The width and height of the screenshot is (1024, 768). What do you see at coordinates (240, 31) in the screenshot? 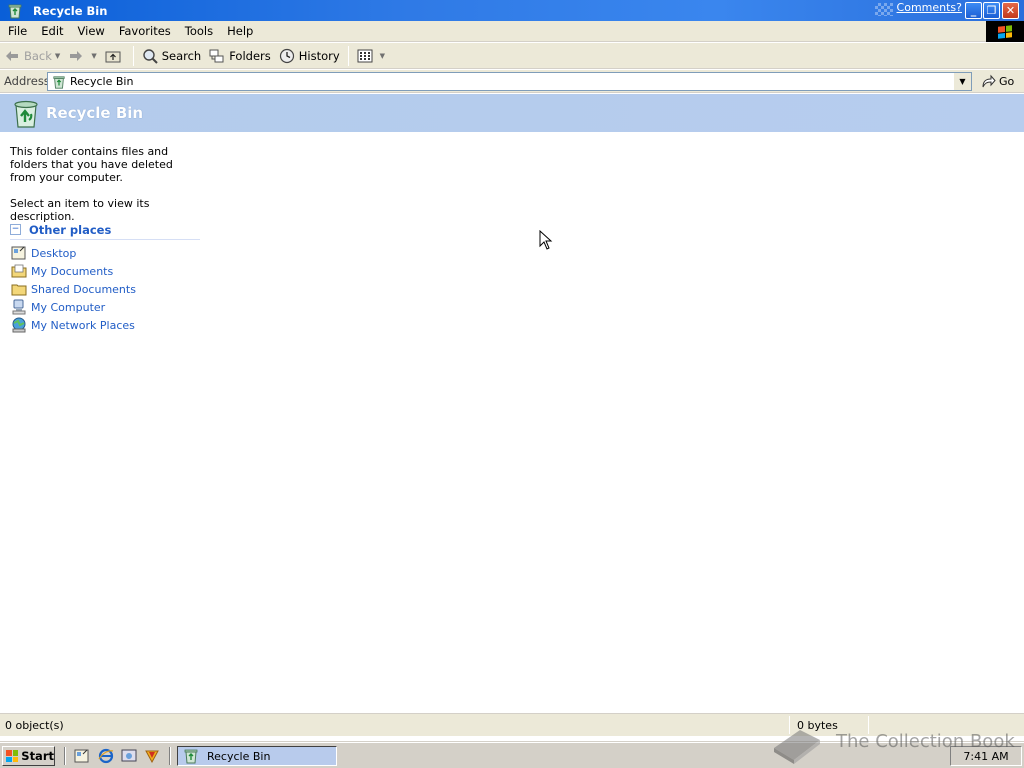
I see `menu-help: Help` at bounding box center [240, 31].